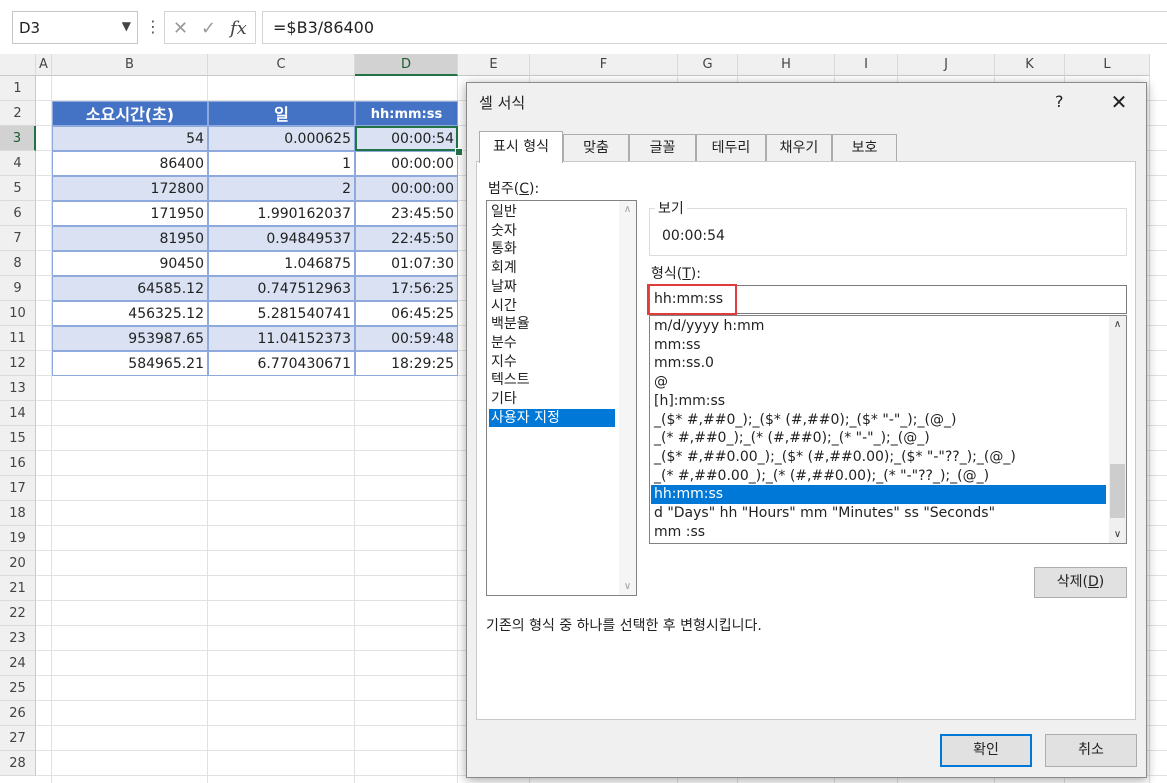 Image resolution: width=1167 pixels, height=783 pixels. What do you see at coordinates (18, 463) in the screenshot?
I see `row-header-16: 16` at bounding box center [18, 463].